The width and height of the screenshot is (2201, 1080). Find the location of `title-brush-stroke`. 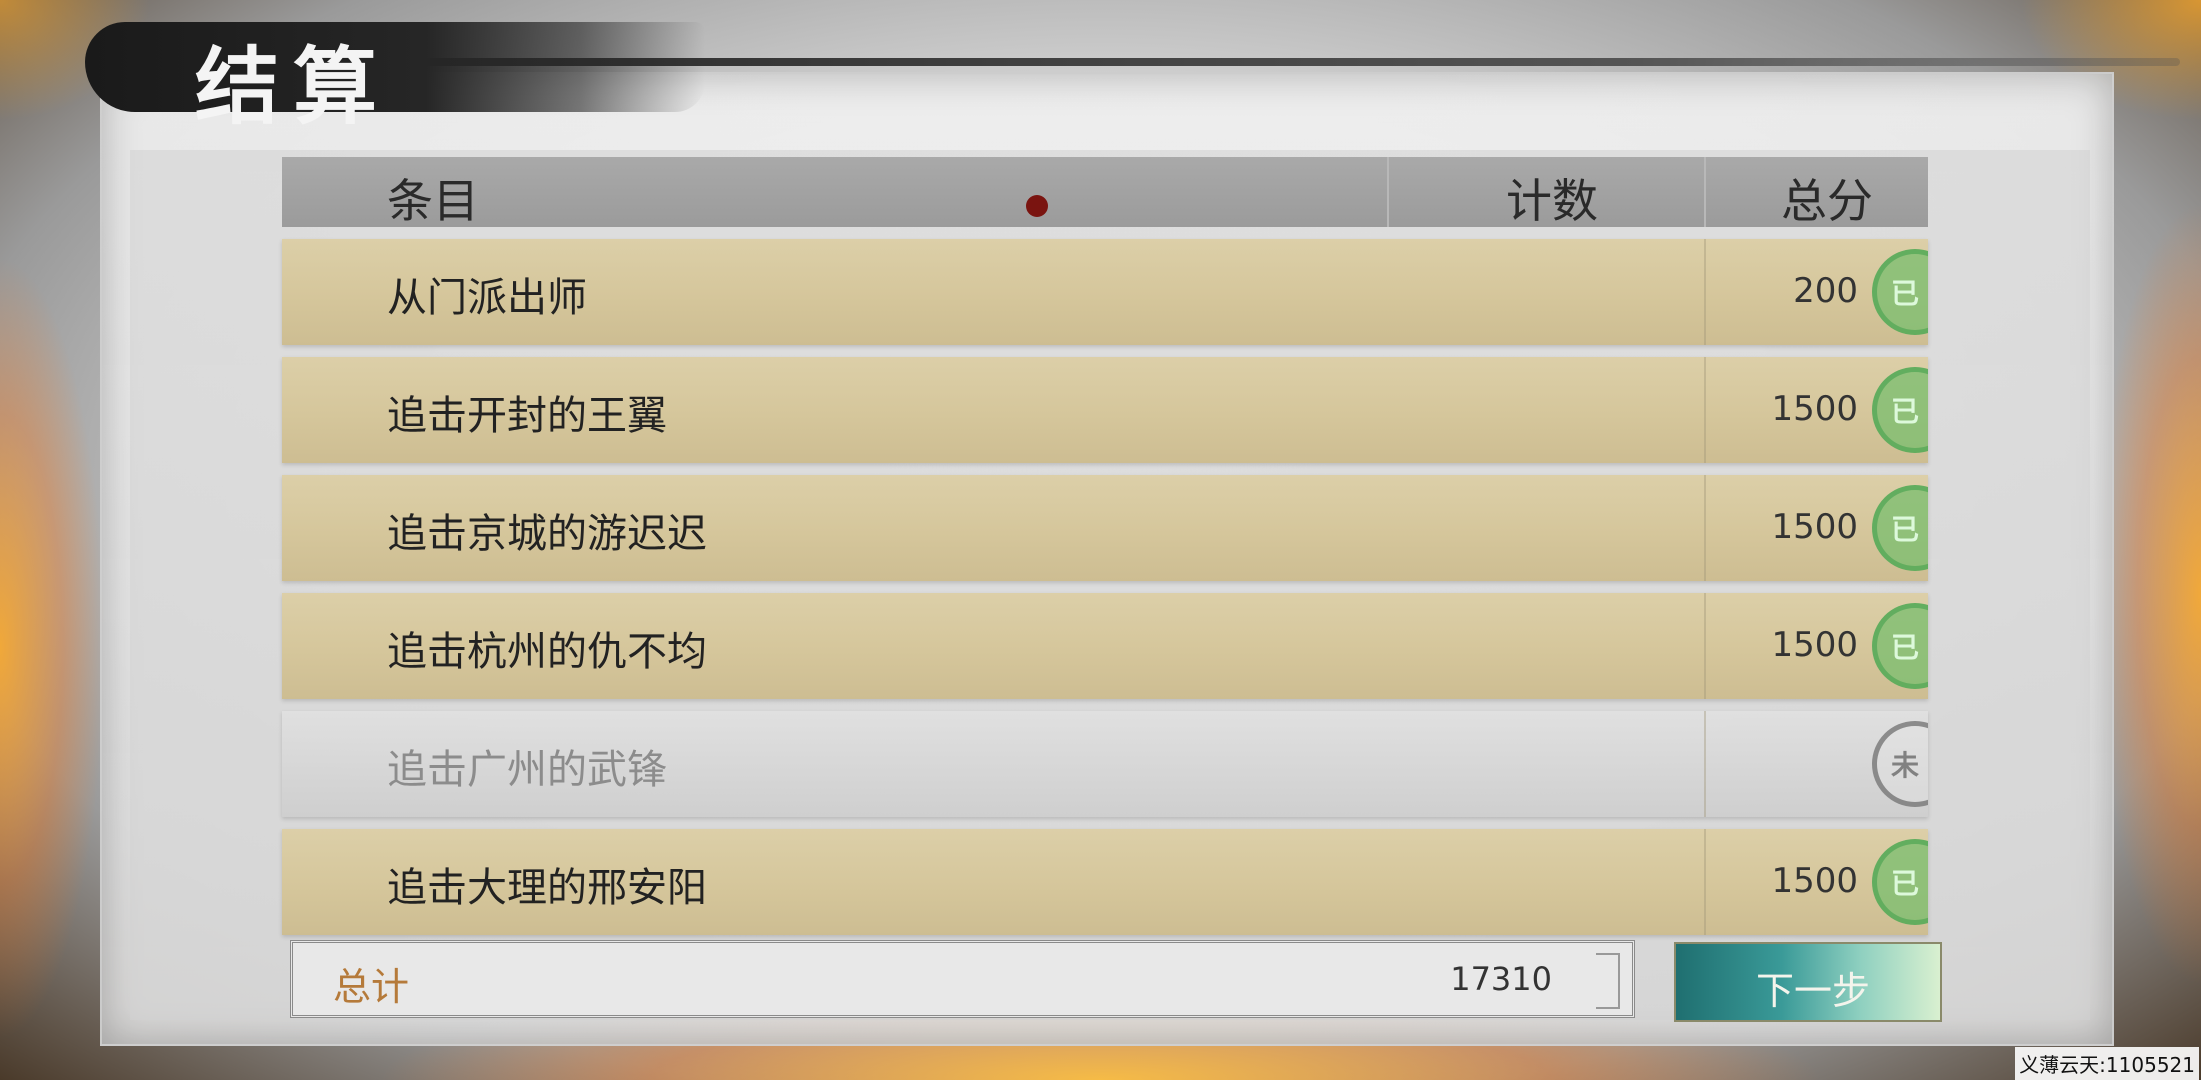

title-brush-stroke is located at coordinates (395, 67).